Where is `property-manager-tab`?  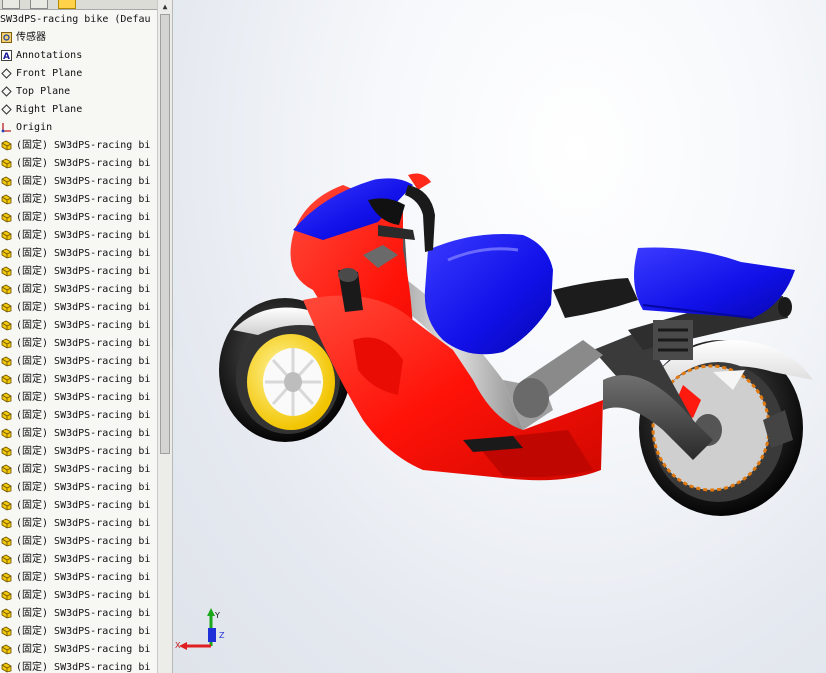
property-manager-tab is located at coordinates (39, 4).